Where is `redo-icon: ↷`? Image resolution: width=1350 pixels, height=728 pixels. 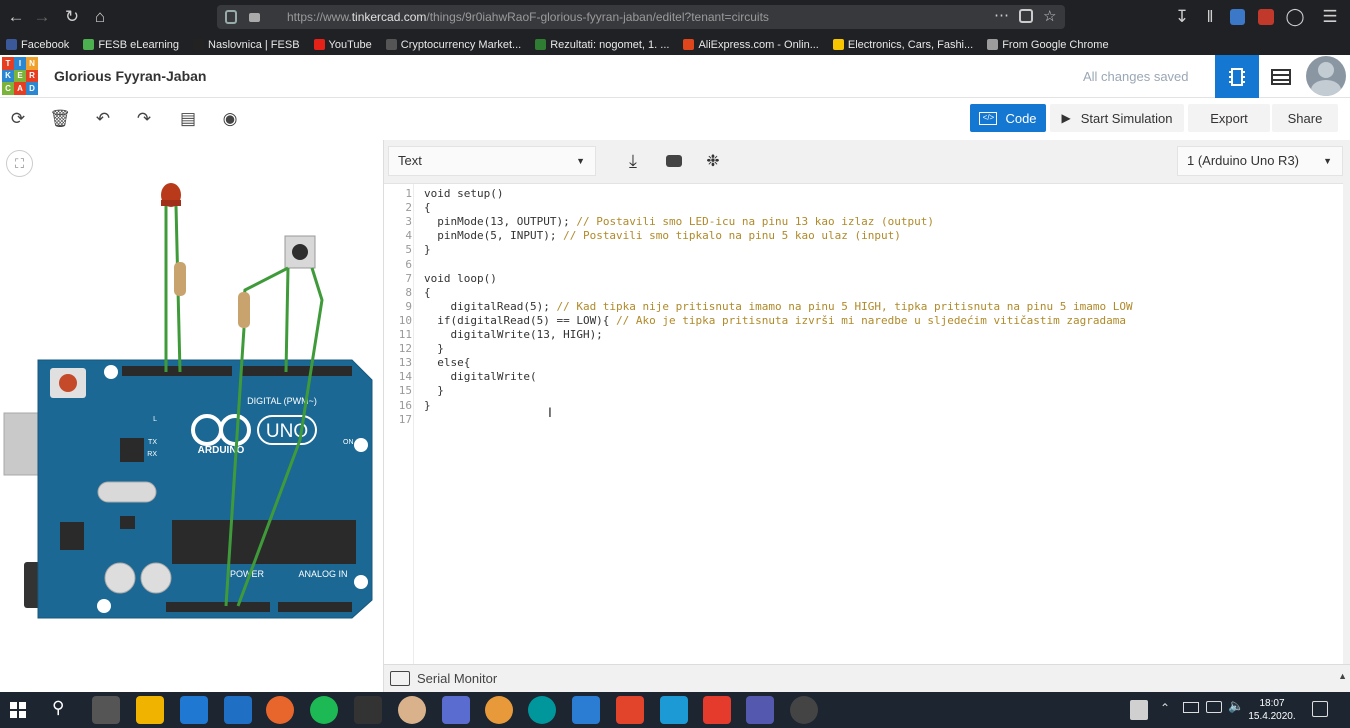 redo-icon: ↷ is located at coordinates (144, 119).